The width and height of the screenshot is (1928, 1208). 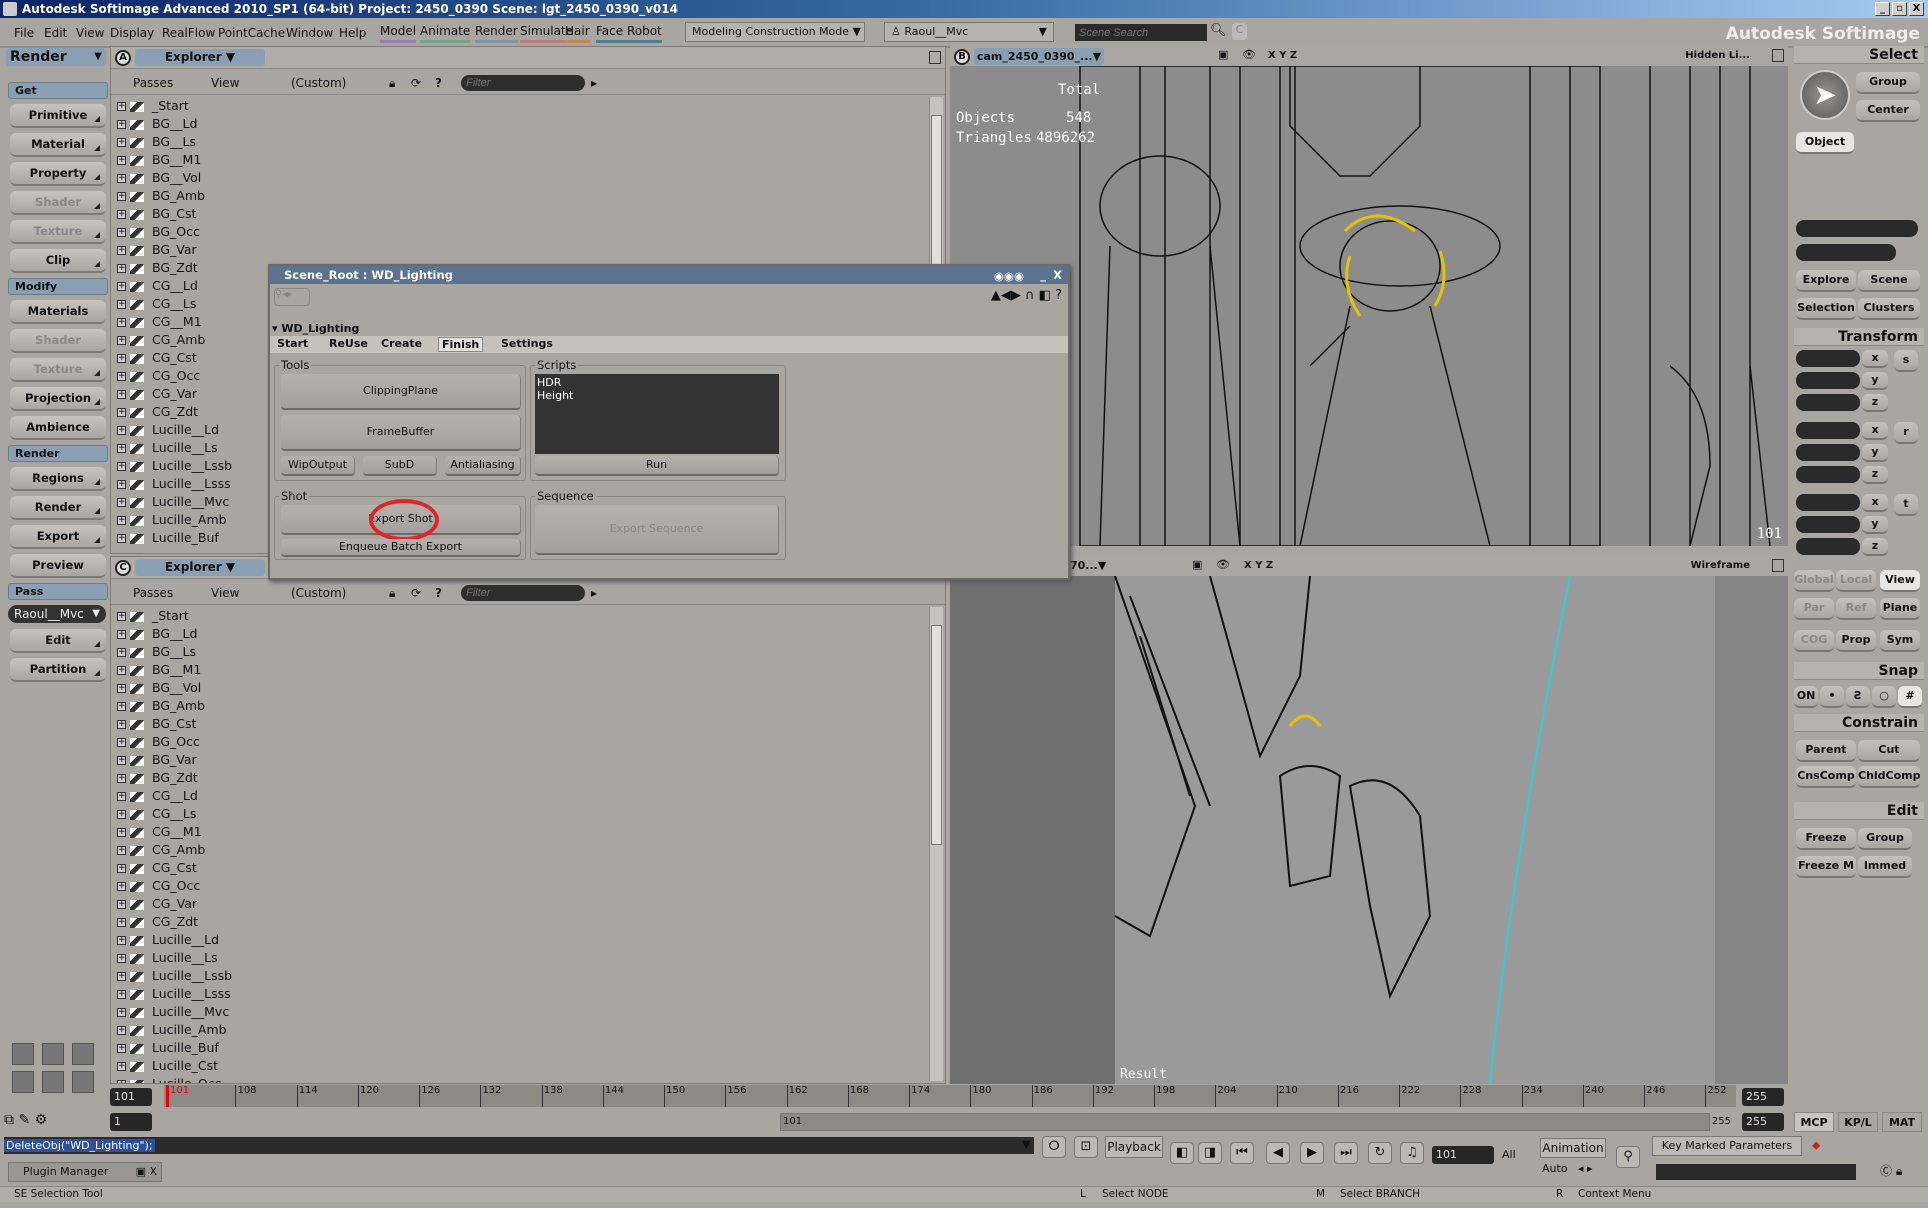 What do you see at coordinates (58, 261) in the screenshot?
I see `tool-clip-button: Clip` at bounding box center [58, 261].